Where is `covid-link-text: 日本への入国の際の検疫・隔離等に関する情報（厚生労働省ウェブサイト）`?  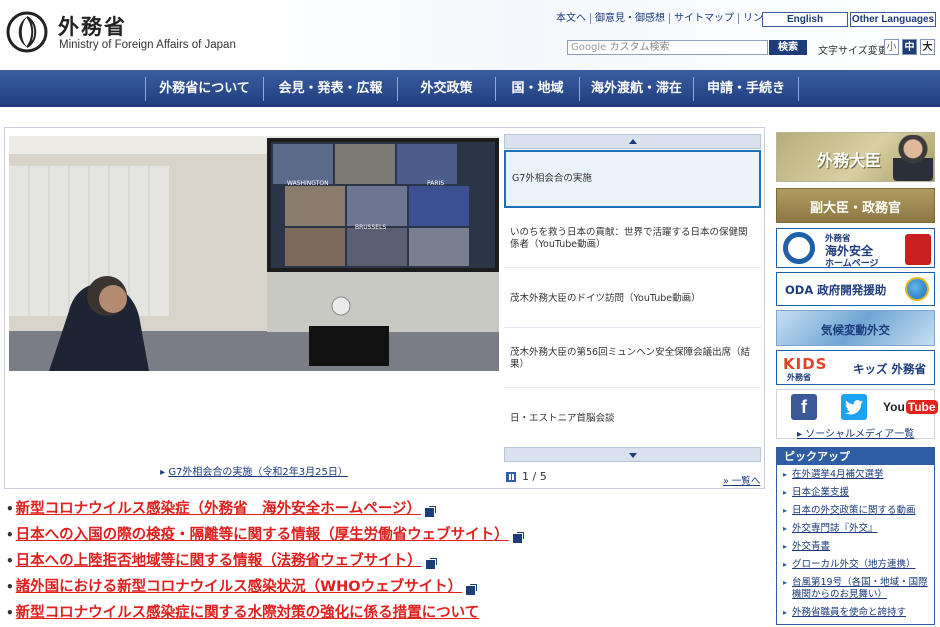
covid-link-text: 日本への入国の際の検疫・隔離等に関する情報（厚生労働省ウェブサイト） is located at coordinates (262, 535).